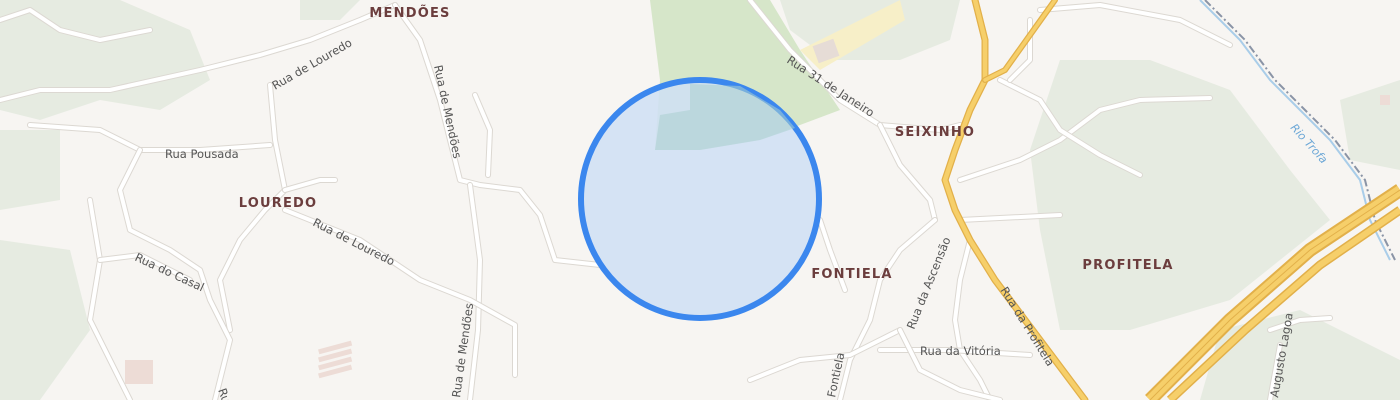 This screenshot has width=1400, height=400. I want to click on street-label-rua-de-mendoes-north: Rua de Mendões, so click(447, 112).